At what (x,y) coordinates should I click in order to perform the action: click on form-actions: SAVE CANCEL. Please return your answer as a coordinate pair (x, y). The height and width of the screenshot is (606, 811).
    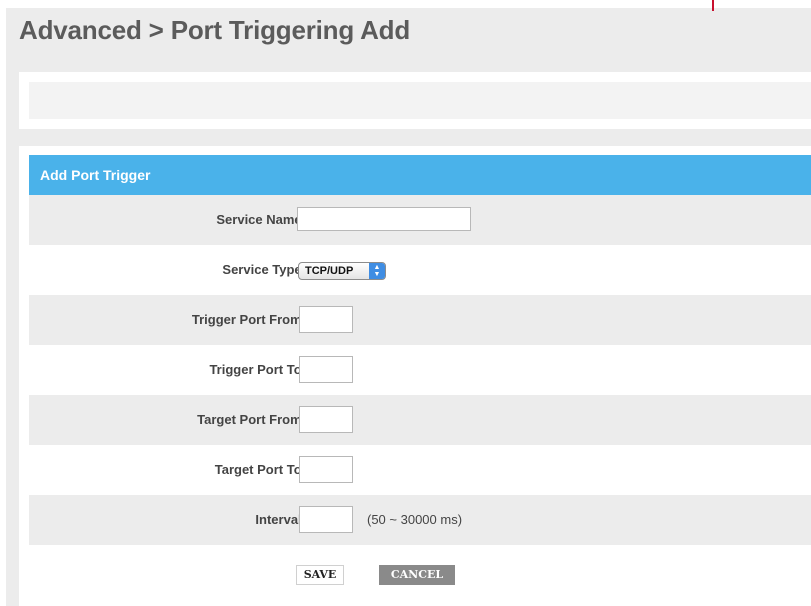
    Looking at the image, I should click on (415, 583).